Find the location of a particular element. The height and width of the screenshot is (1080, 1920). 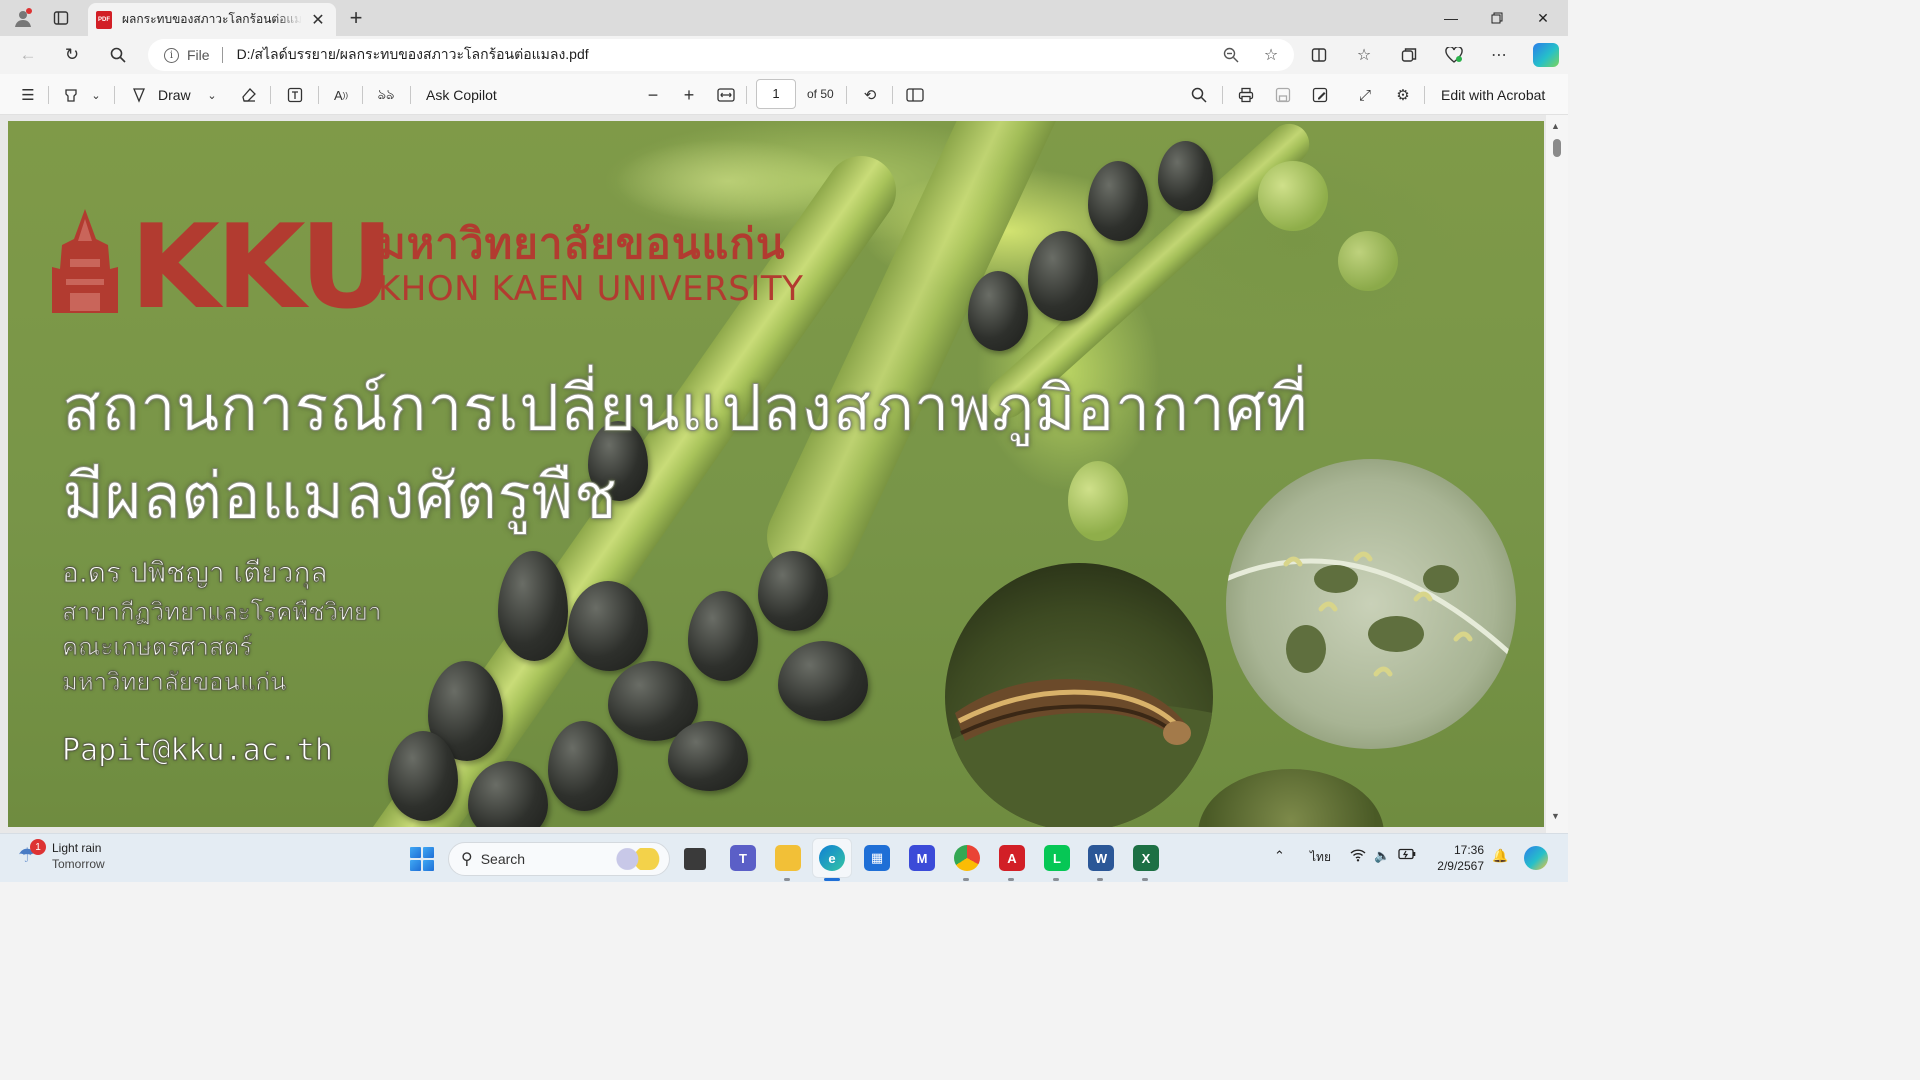

print-icon is located at coordinates (1246, 95).